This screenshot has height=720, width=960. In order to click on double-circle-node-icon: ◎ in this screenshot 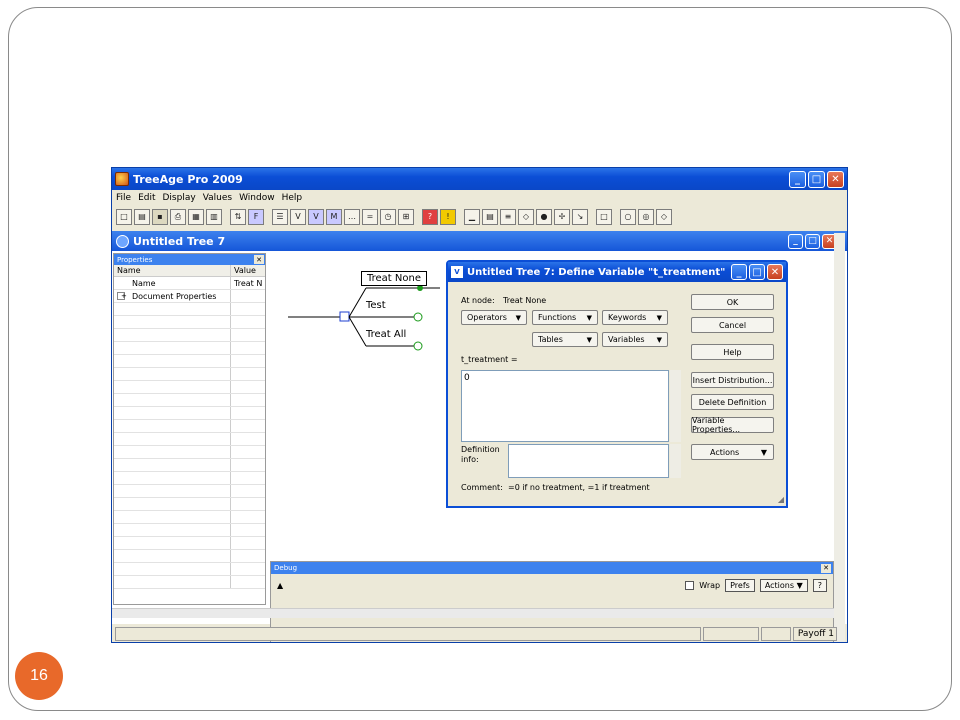, I will do `click(646, 216)`.